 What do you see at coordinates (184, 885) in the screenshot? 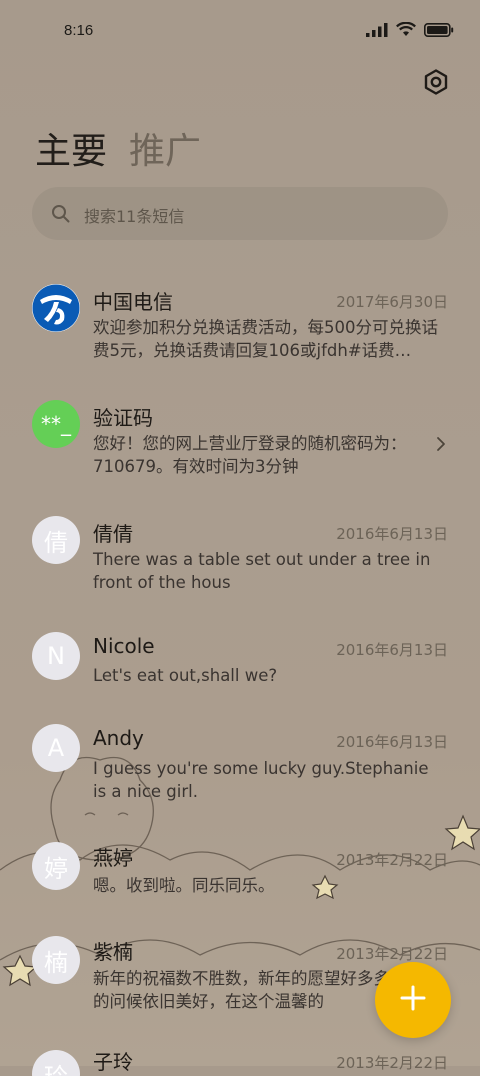
I see `conversation-preview: 嗯。收到啦。同乐同乐。` at bounding box center [184, 885].